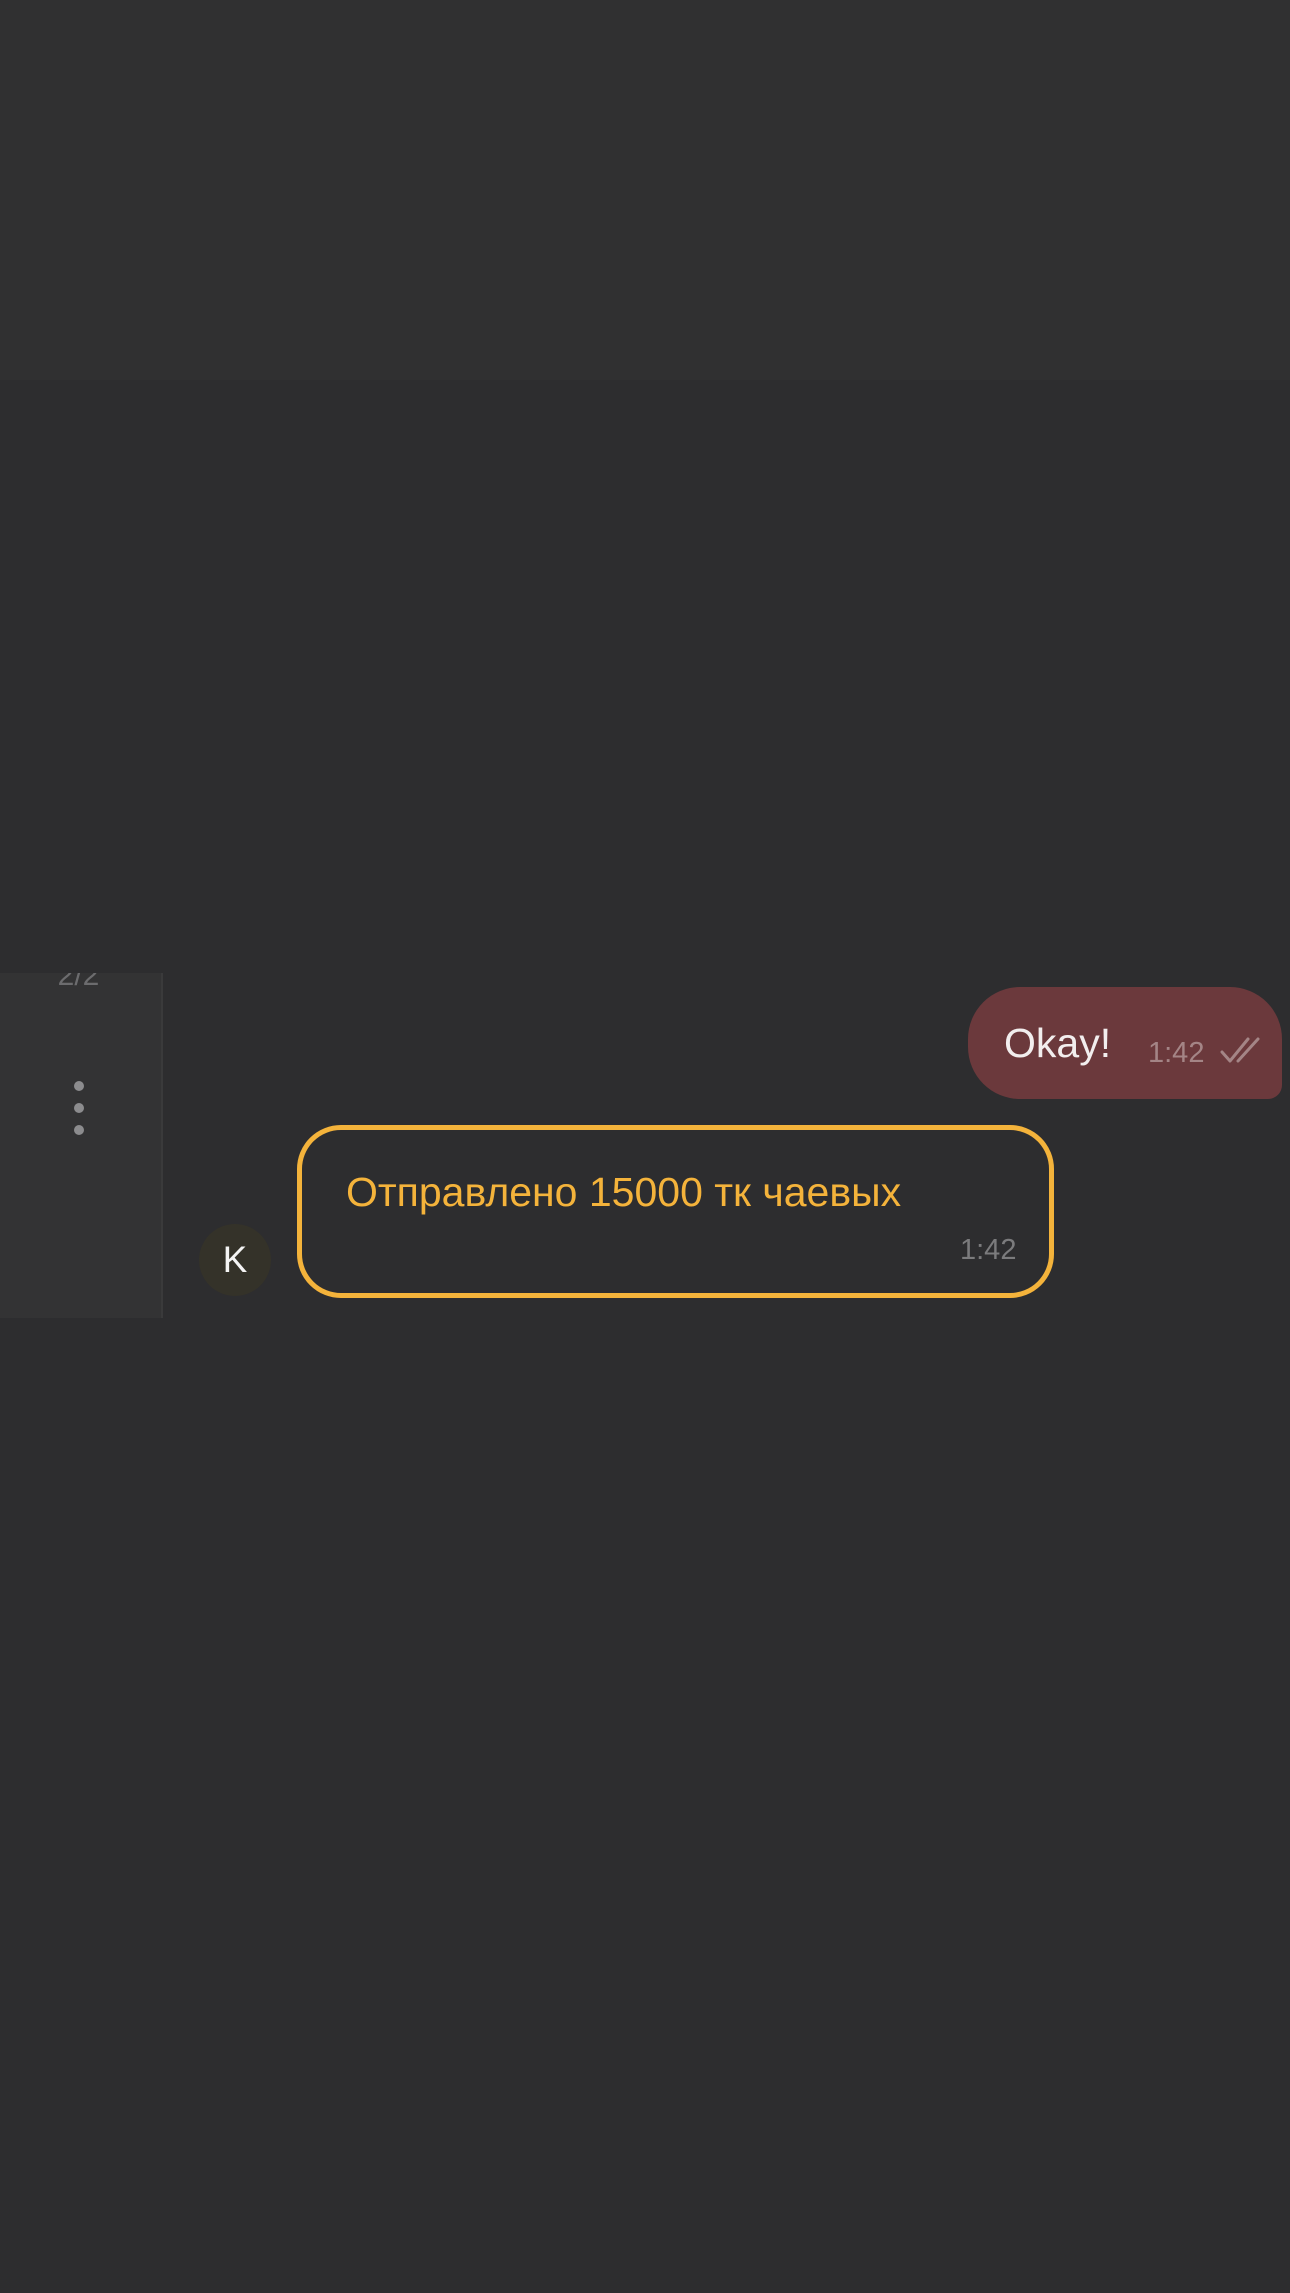 This screenshot has width=1290, height=2293. I want to click on outgoing-message: Okay! 1:42, so click(1125, 1043).